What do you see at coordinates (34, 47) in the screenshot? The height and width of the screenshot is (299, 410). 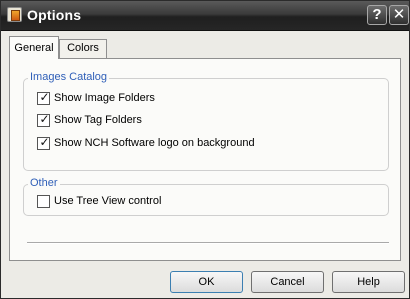 I see `tab-general: General` at bounding box center [34, 47].